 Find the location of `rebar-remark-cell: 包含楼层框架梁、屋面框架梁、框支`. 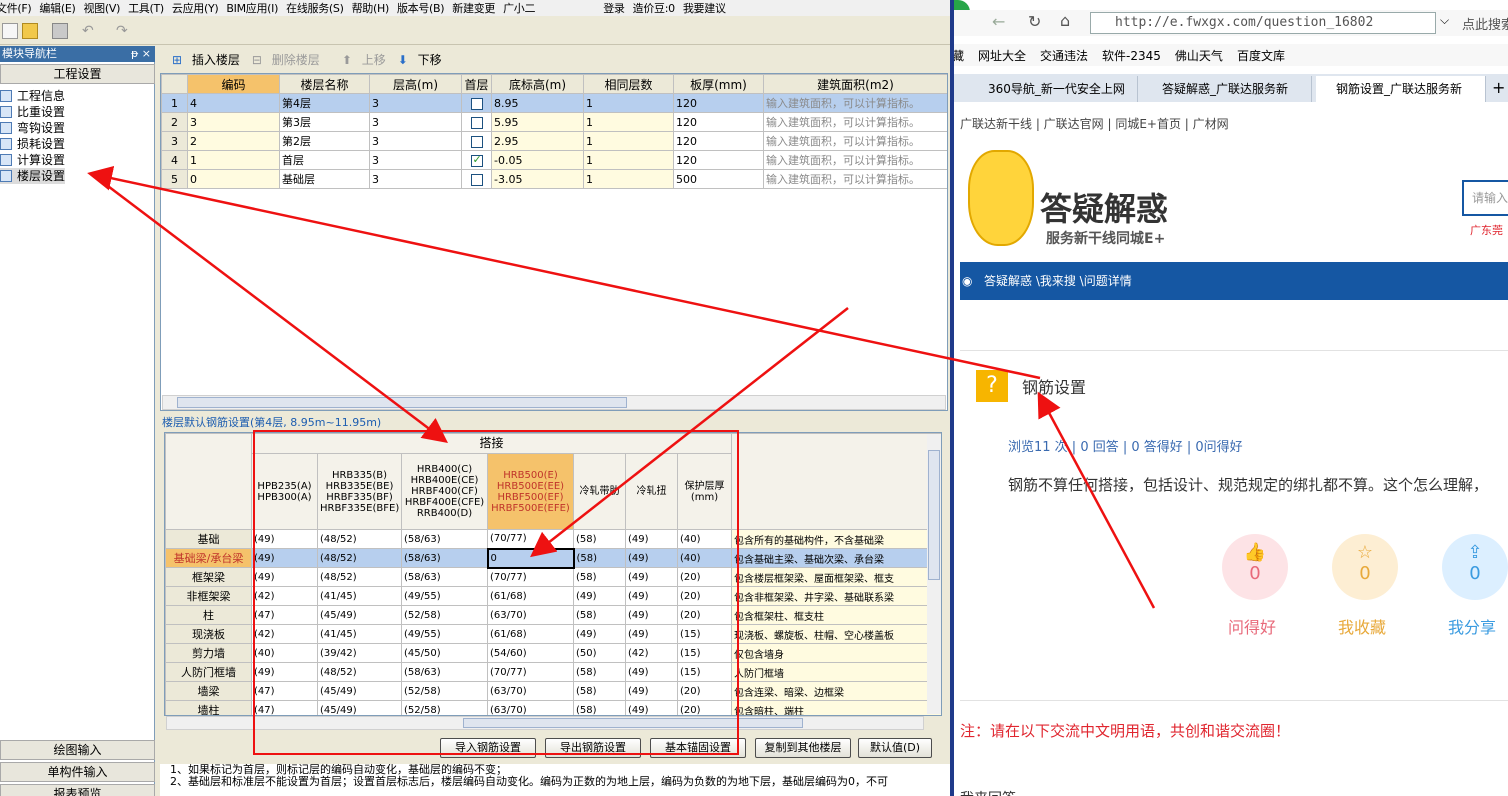

rebar-remark-cell: 包含楼层框架梁、屋面框架梁、框支 is located at coordinates (836, 577).